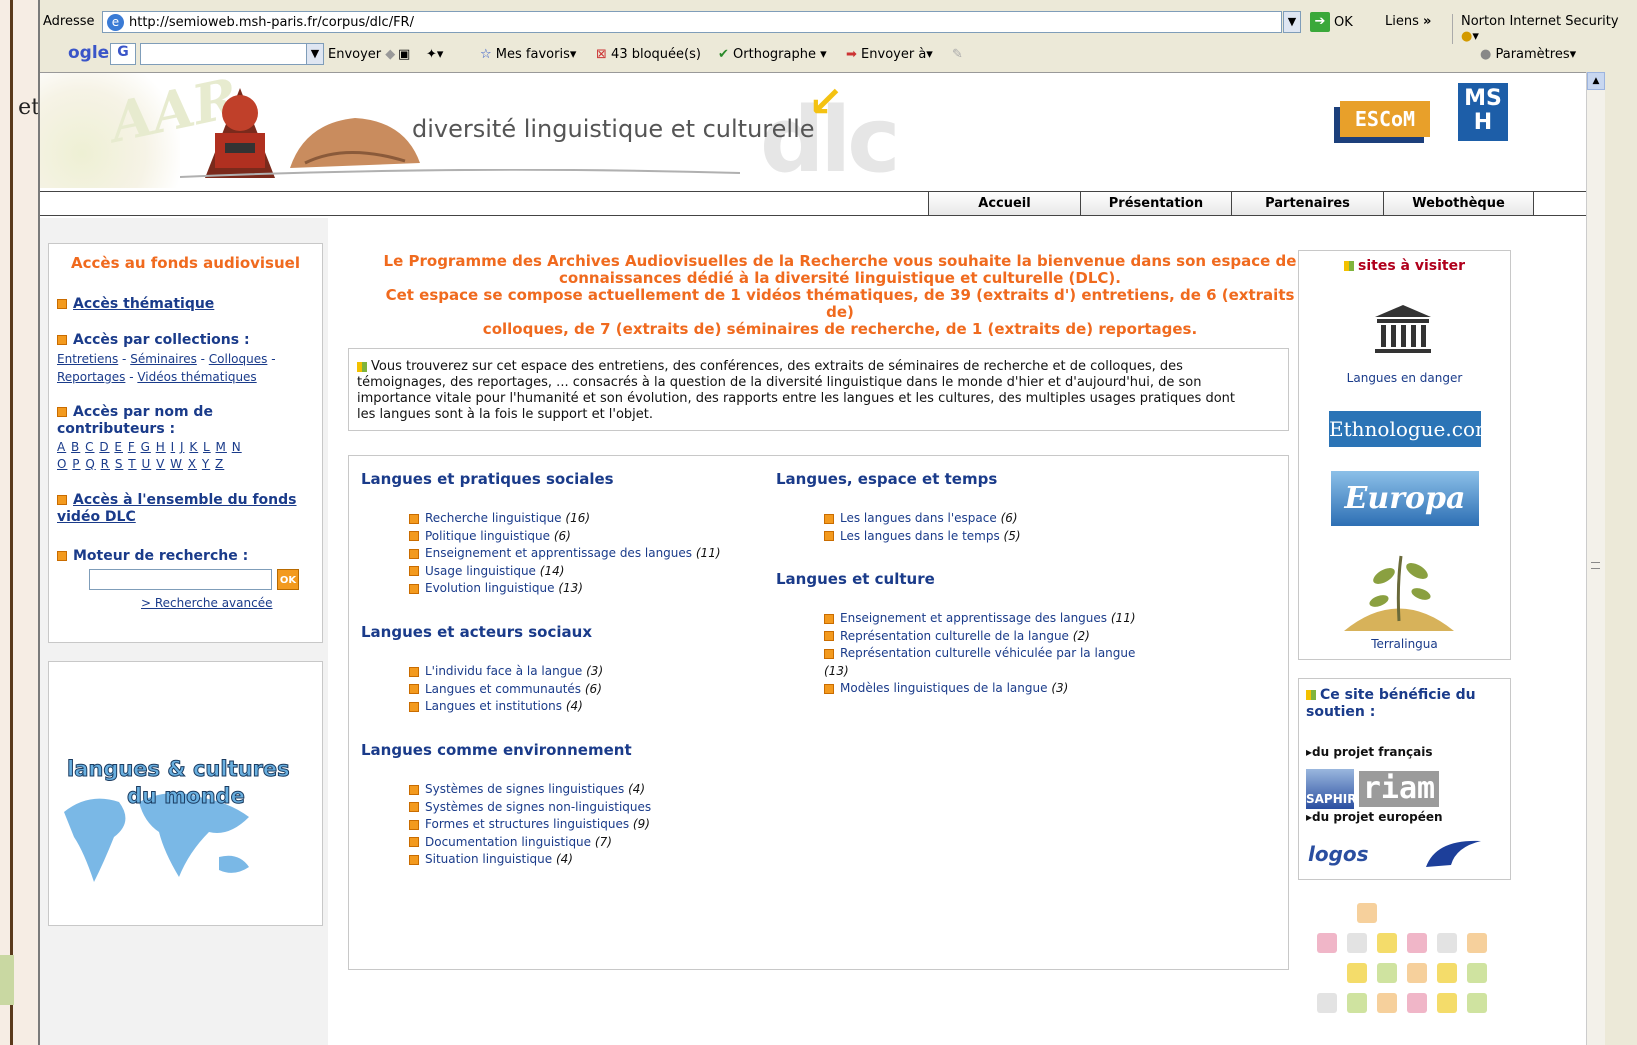 The height and width of the screenshot is (1045, 1637). I want to click on news-icon: ▣, so click(404, 54).